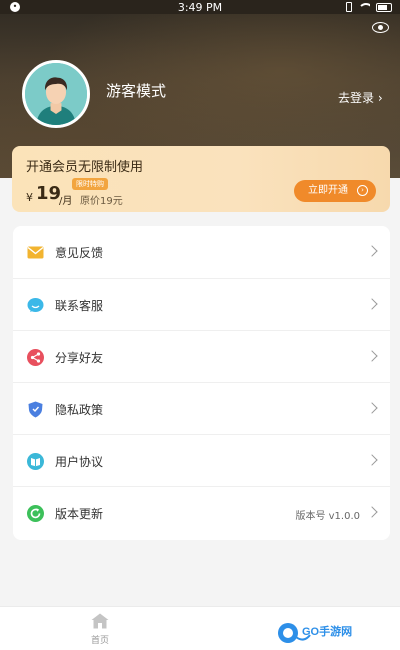 The image size is (400, 650). Describe the element at coordinates (327, 631) in the screenshot. I see `watermark-text: GO手游网` at that location.